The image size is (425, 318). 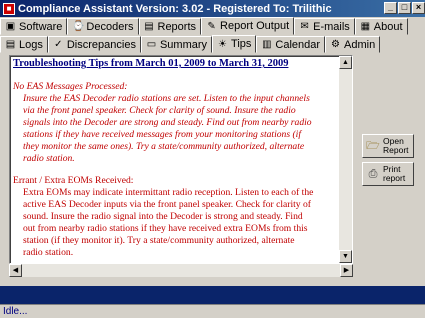 I want to click on tab-summary: ▭ Summary, so click(x=176, y=44).